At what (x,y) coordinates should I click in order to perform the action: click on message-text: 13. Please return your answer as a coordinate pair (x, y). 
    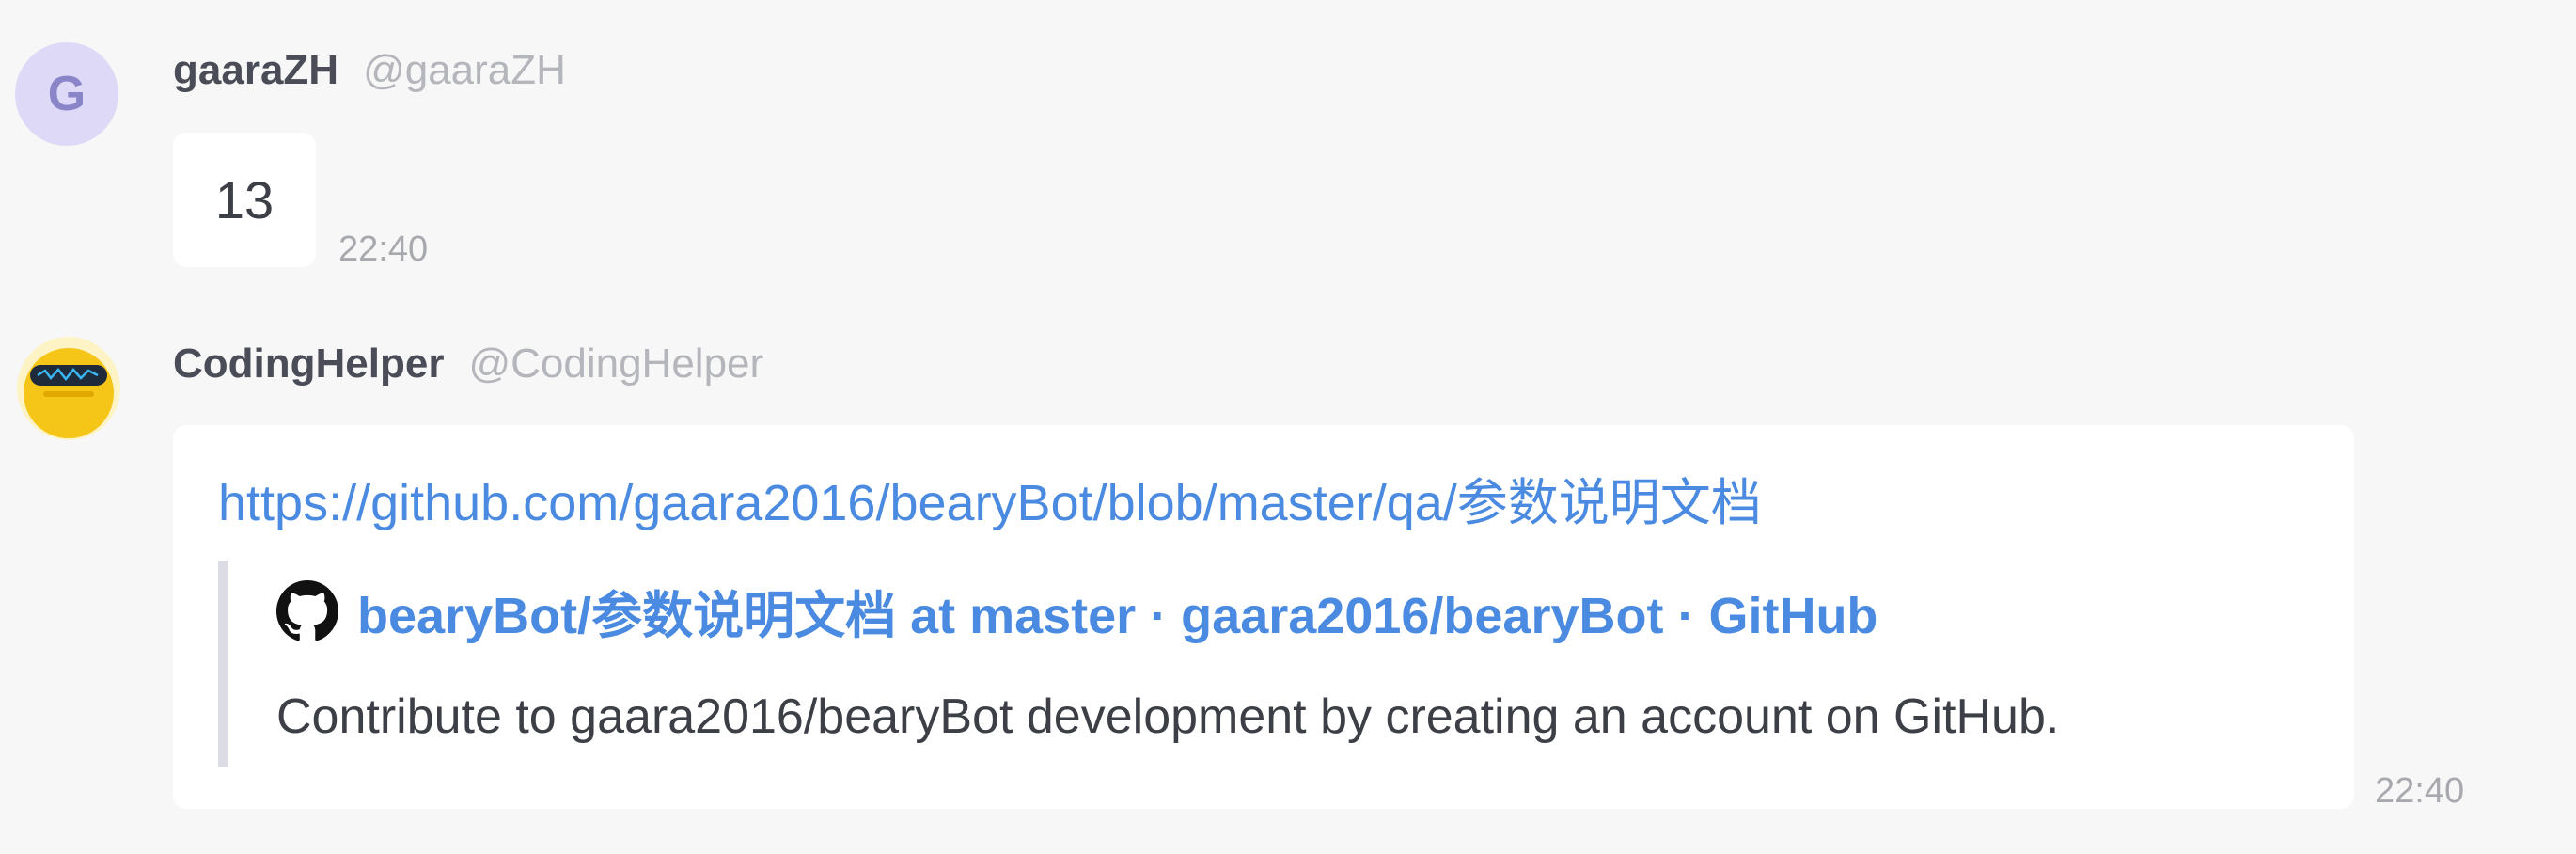
    Looking at the image, I should click on (245, 199).